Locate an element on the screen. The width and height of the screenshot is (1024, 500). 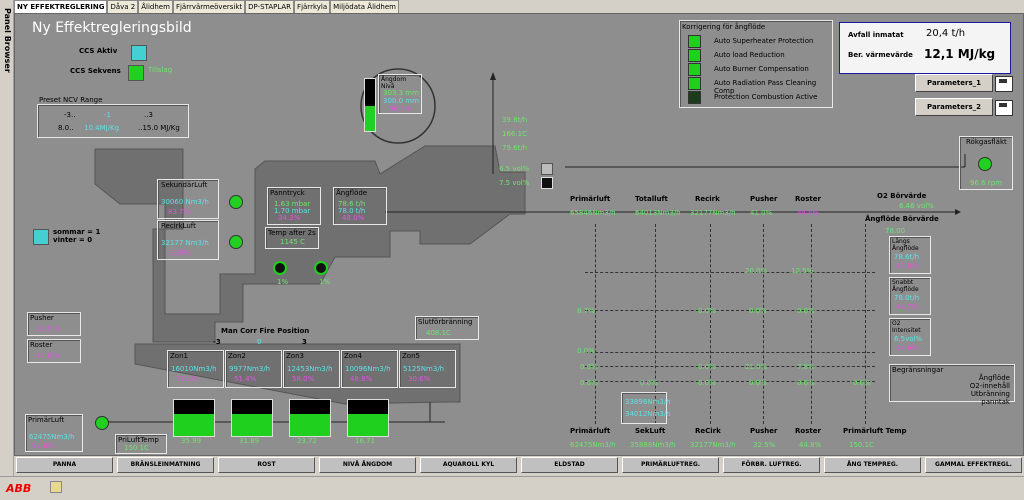
panntryck-pct: 34.3% is located at coordinates (289, 218).